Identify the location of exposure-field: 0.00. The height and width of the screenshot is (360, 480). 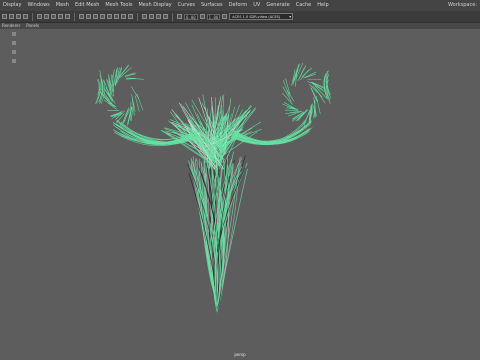
(191, 16).